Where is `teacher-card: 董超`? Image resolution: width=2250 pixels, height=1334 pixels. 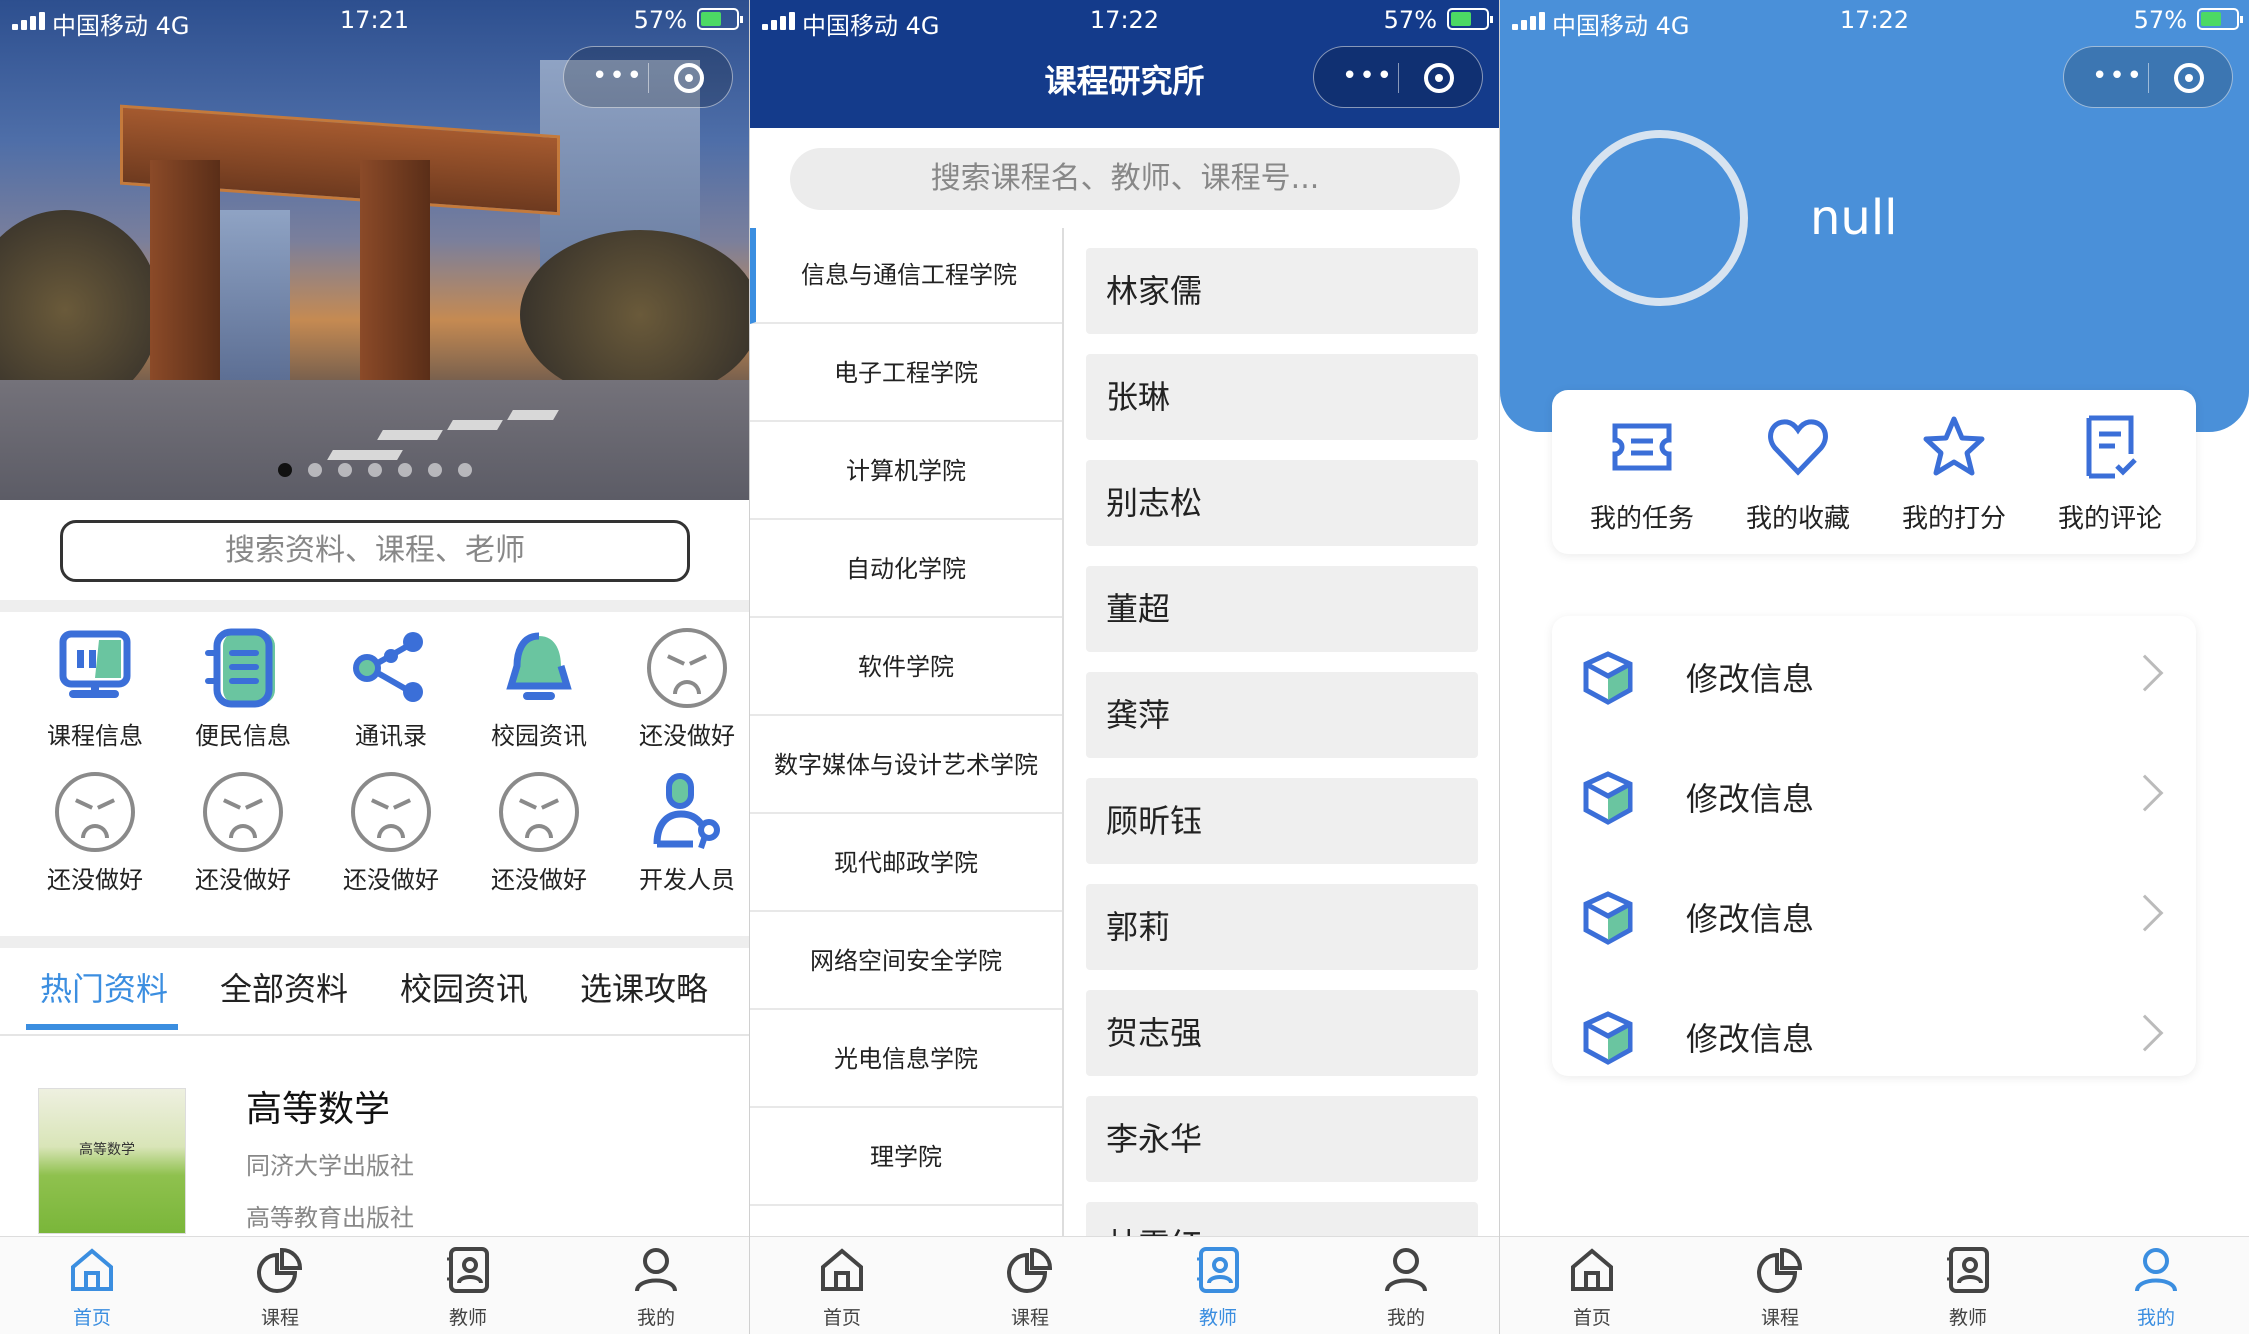
teacher-card: 董超 is located at coordinates (1282, 609).